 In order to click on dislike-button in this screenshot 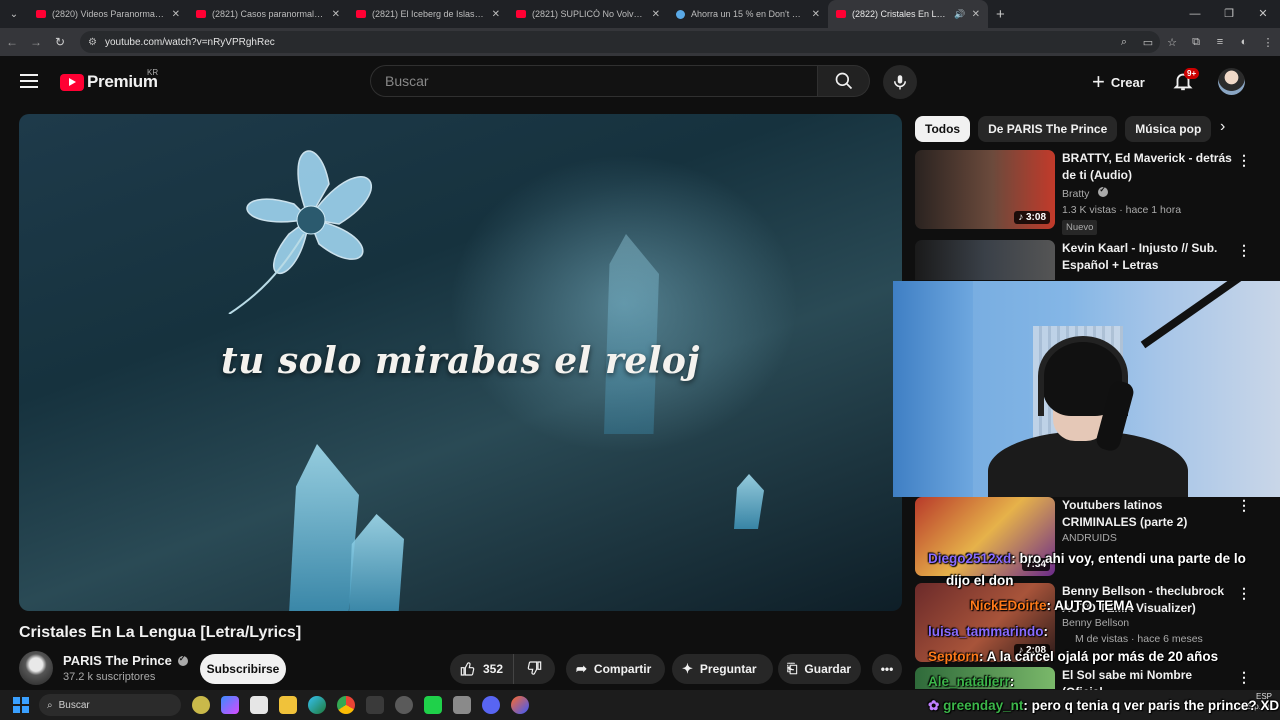, I will do `click(534, 669)`.